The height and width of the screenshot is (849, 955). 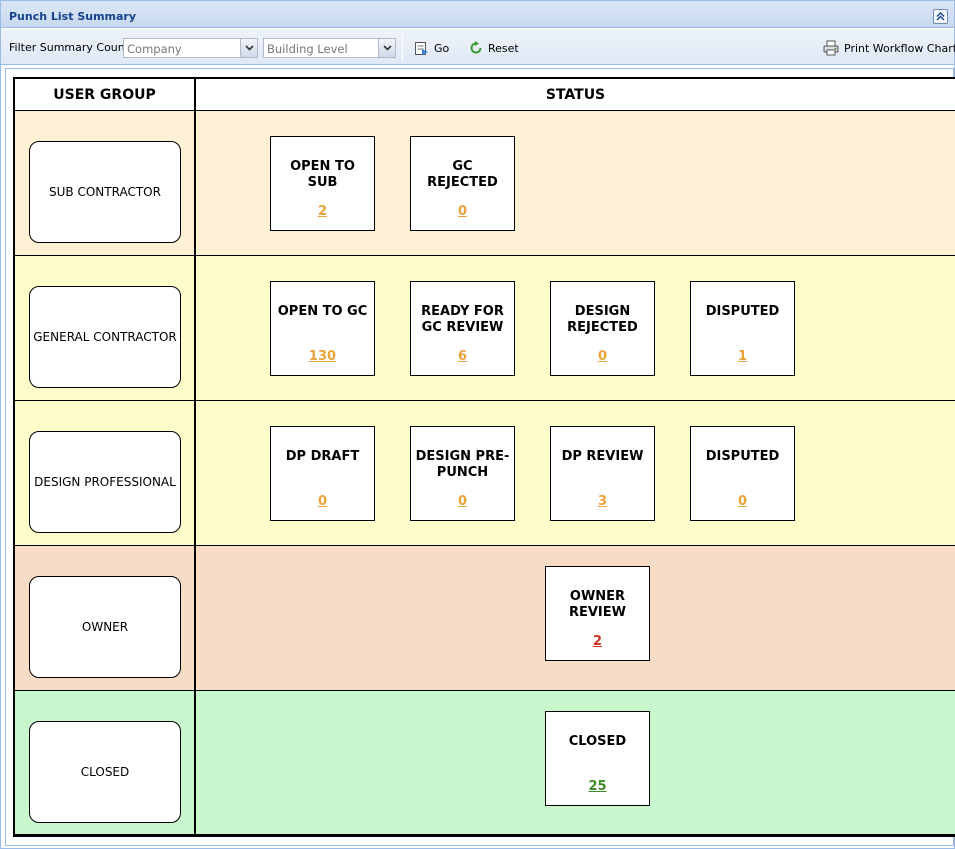 I want to click on status-card-open-to-gc: OPEN TO GC 130, so click(x=322, y=328).